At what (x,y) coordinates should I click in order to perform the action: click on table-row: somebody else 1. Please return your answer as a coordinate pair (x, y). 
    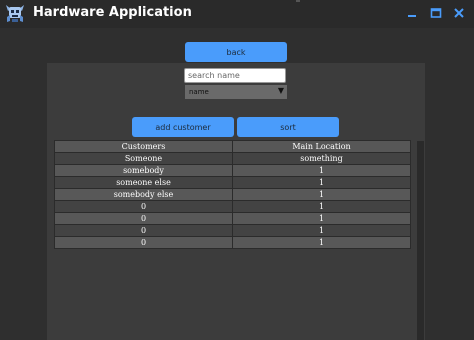
    Looking at the image, I should click on (232, 194).